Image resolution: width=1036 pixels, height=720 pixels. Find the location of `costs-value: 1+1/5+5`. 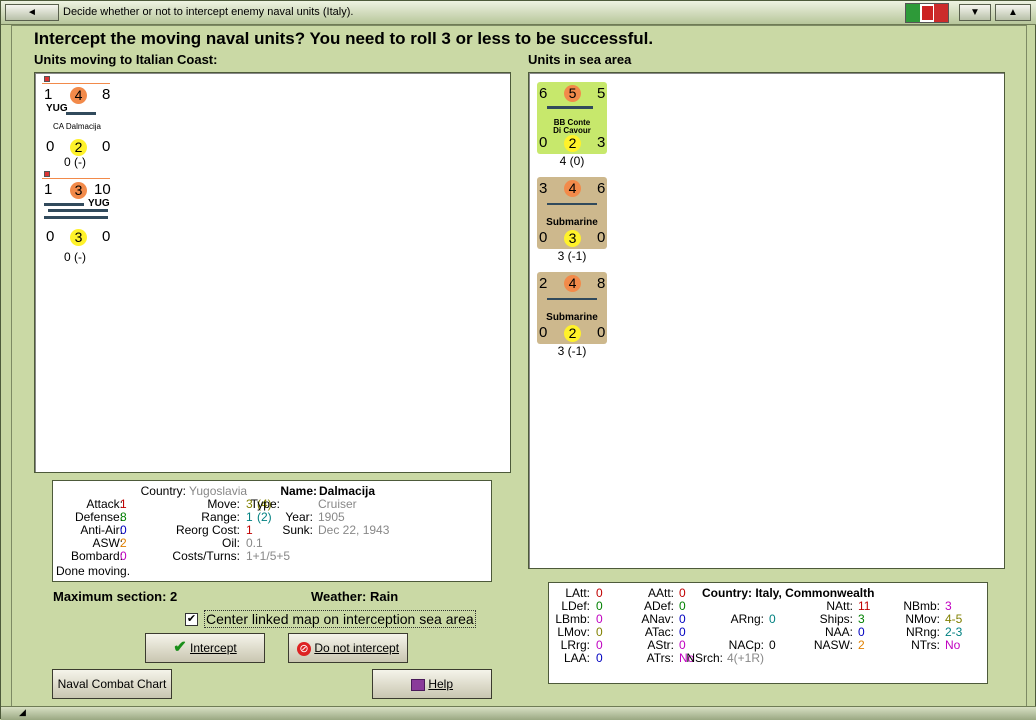

costs-value: 1+1/5+5 is located at coordinates (268, 556).